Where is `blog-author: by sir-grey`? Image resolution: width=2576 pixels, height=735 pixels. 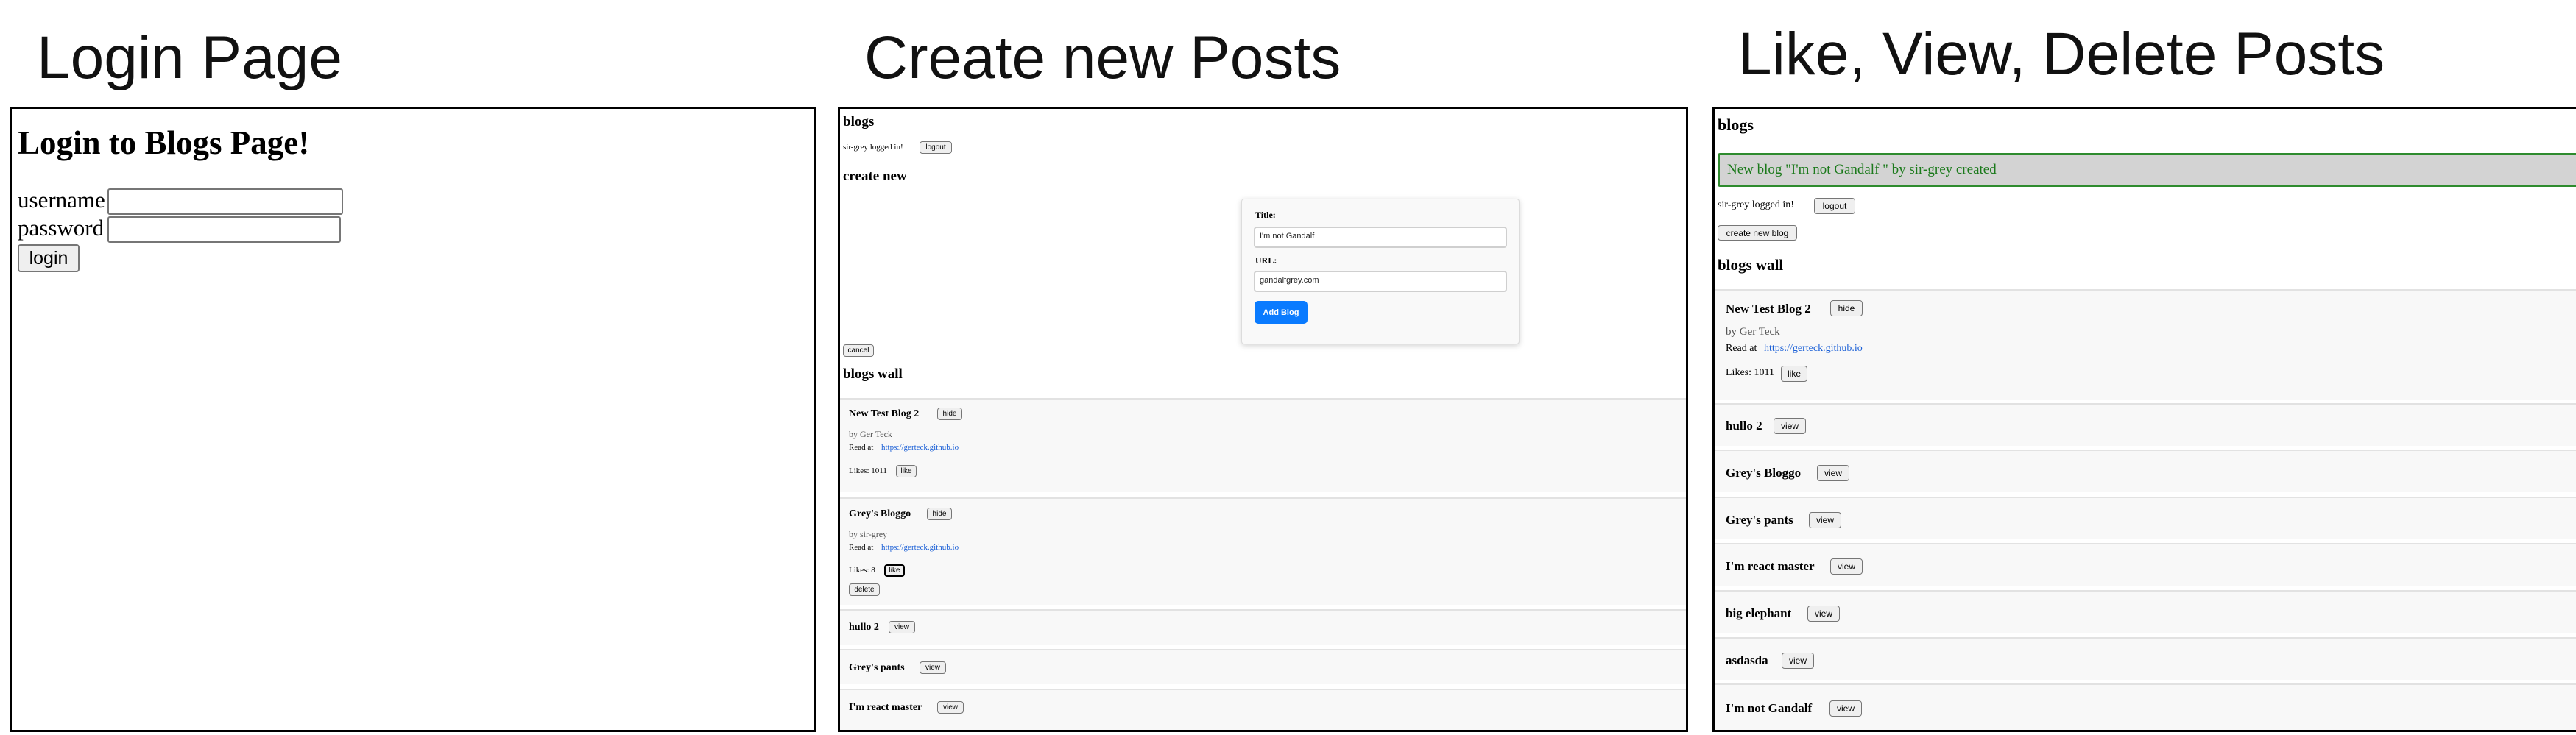
blog-author: by sir-grey is located at coordinates (868, 534).